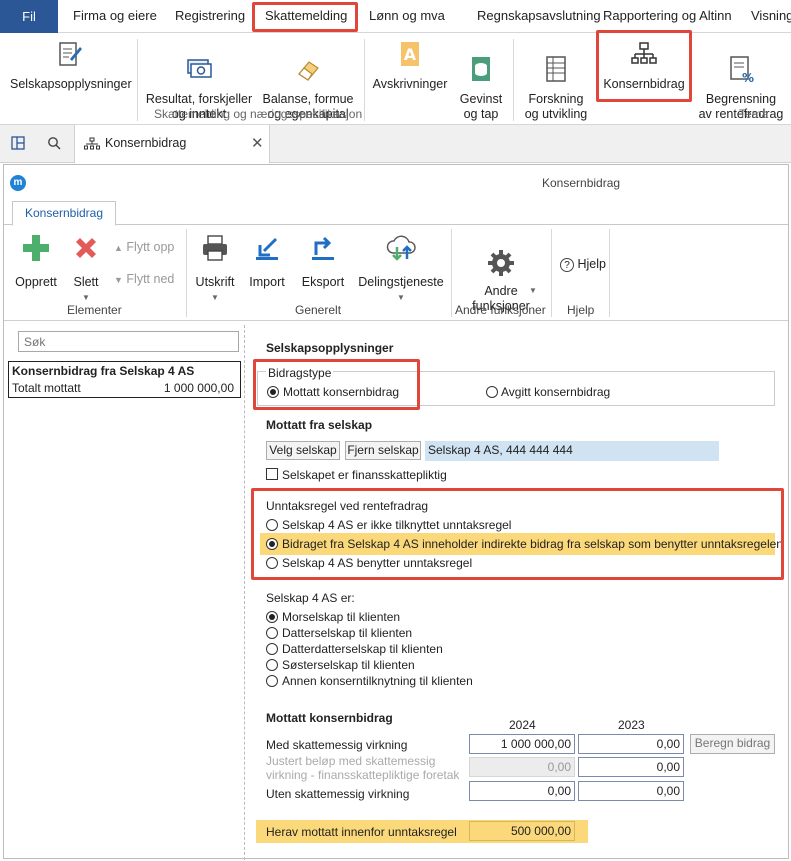 This screenshot has height=861, width=791. I want to click on finansskatt-label: Selskapet er finansskattepliktig, so click(364, 475).